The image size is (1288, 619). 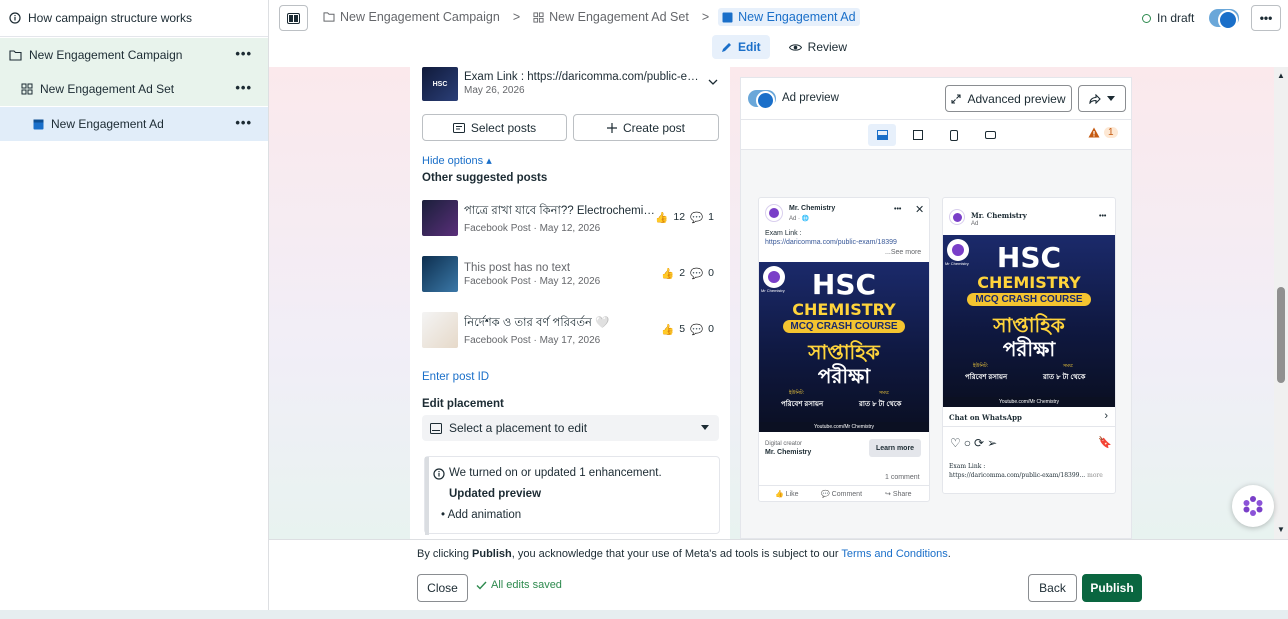 I want to click on breadcrumb-campaign: New Engagement Campaign, so click(x=411, y=17).